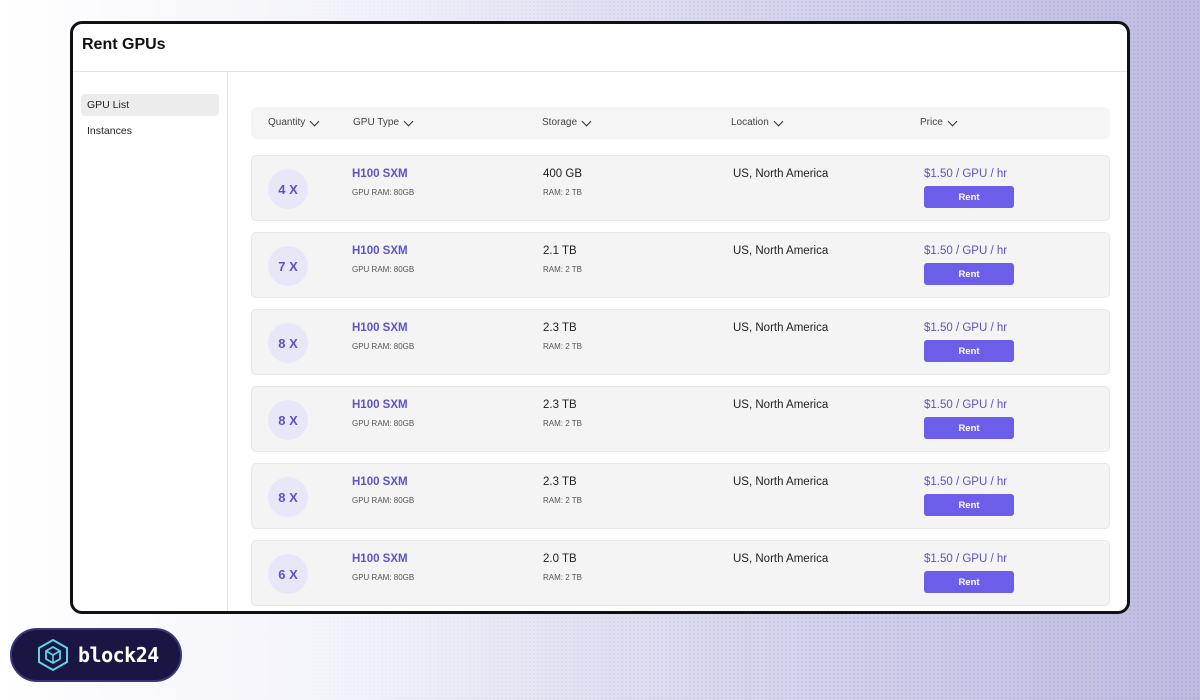 The height and width of the screenshot is (700, 1200). Describe the element at coordinates (562, 567) in the screenshot. I see `storage-cell: 2.0 TB RAM: 2 TB` at that location.